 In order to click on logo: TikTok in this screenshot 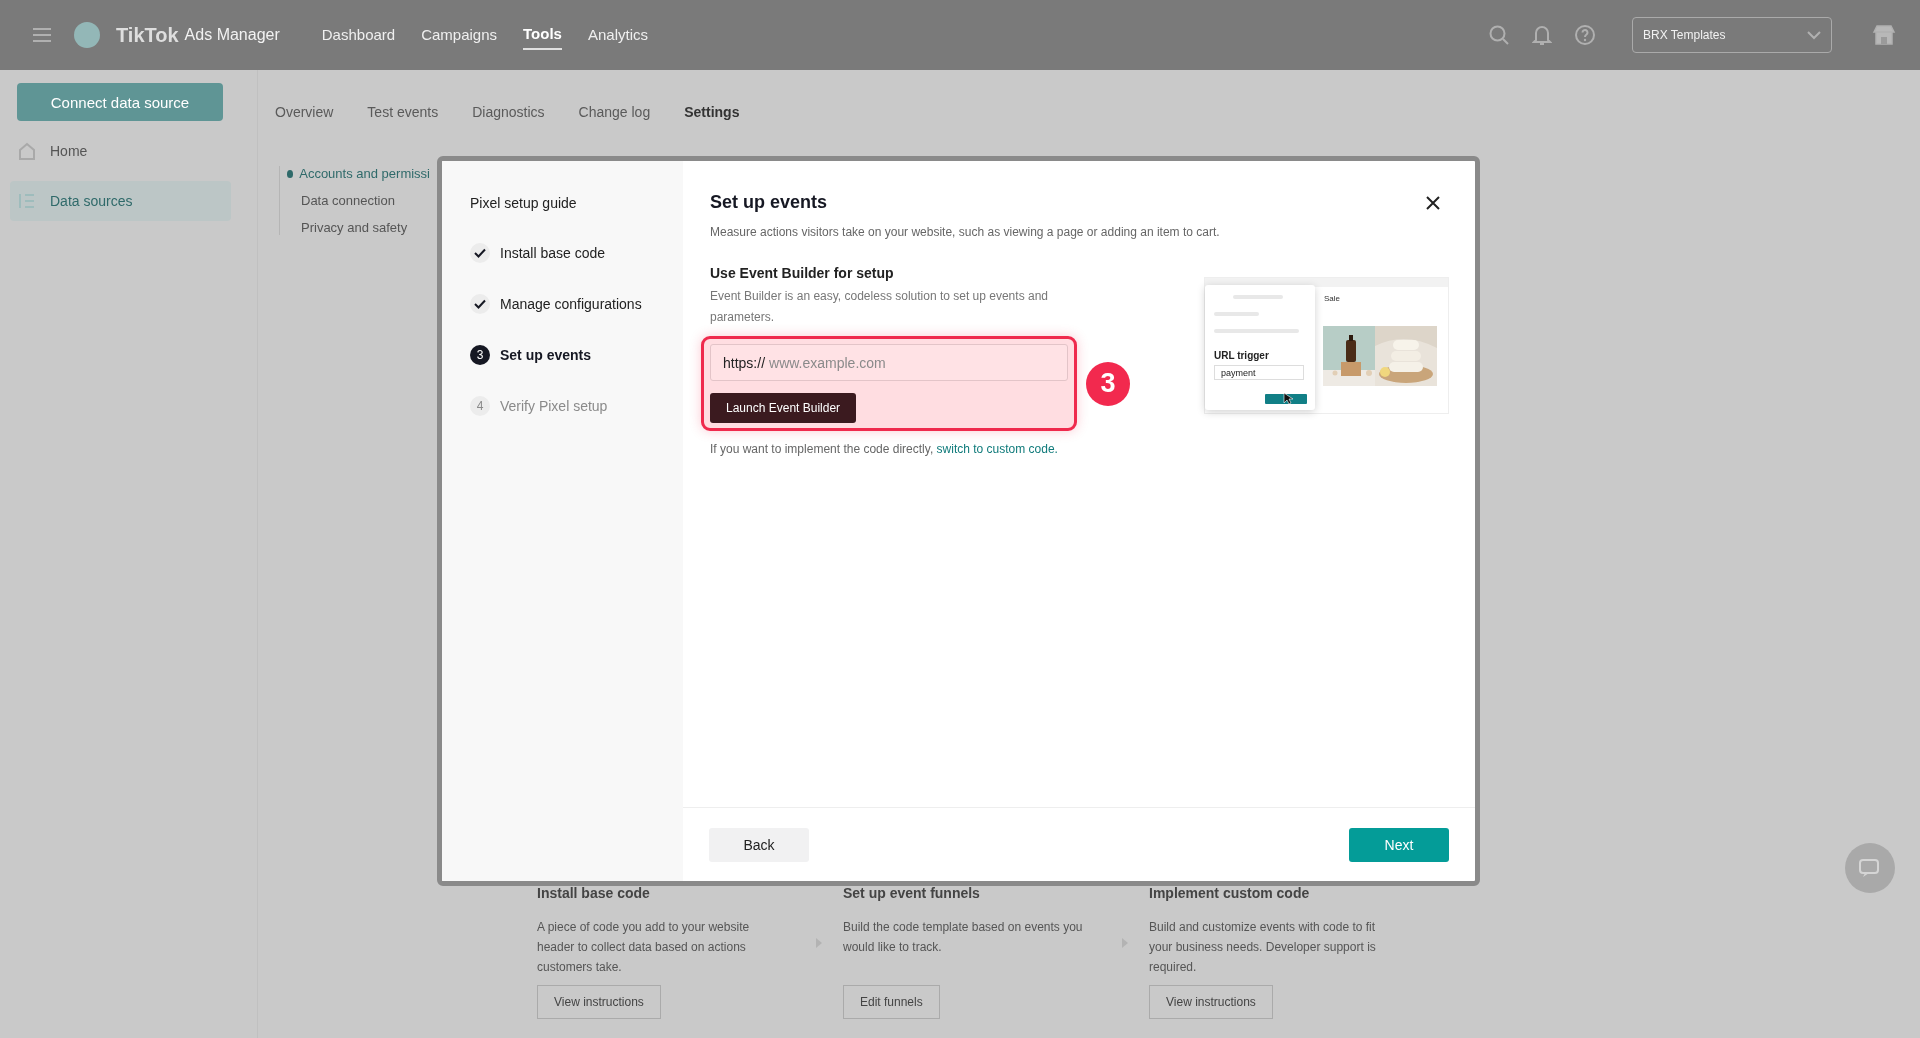, I will do `click(147, 35)`.